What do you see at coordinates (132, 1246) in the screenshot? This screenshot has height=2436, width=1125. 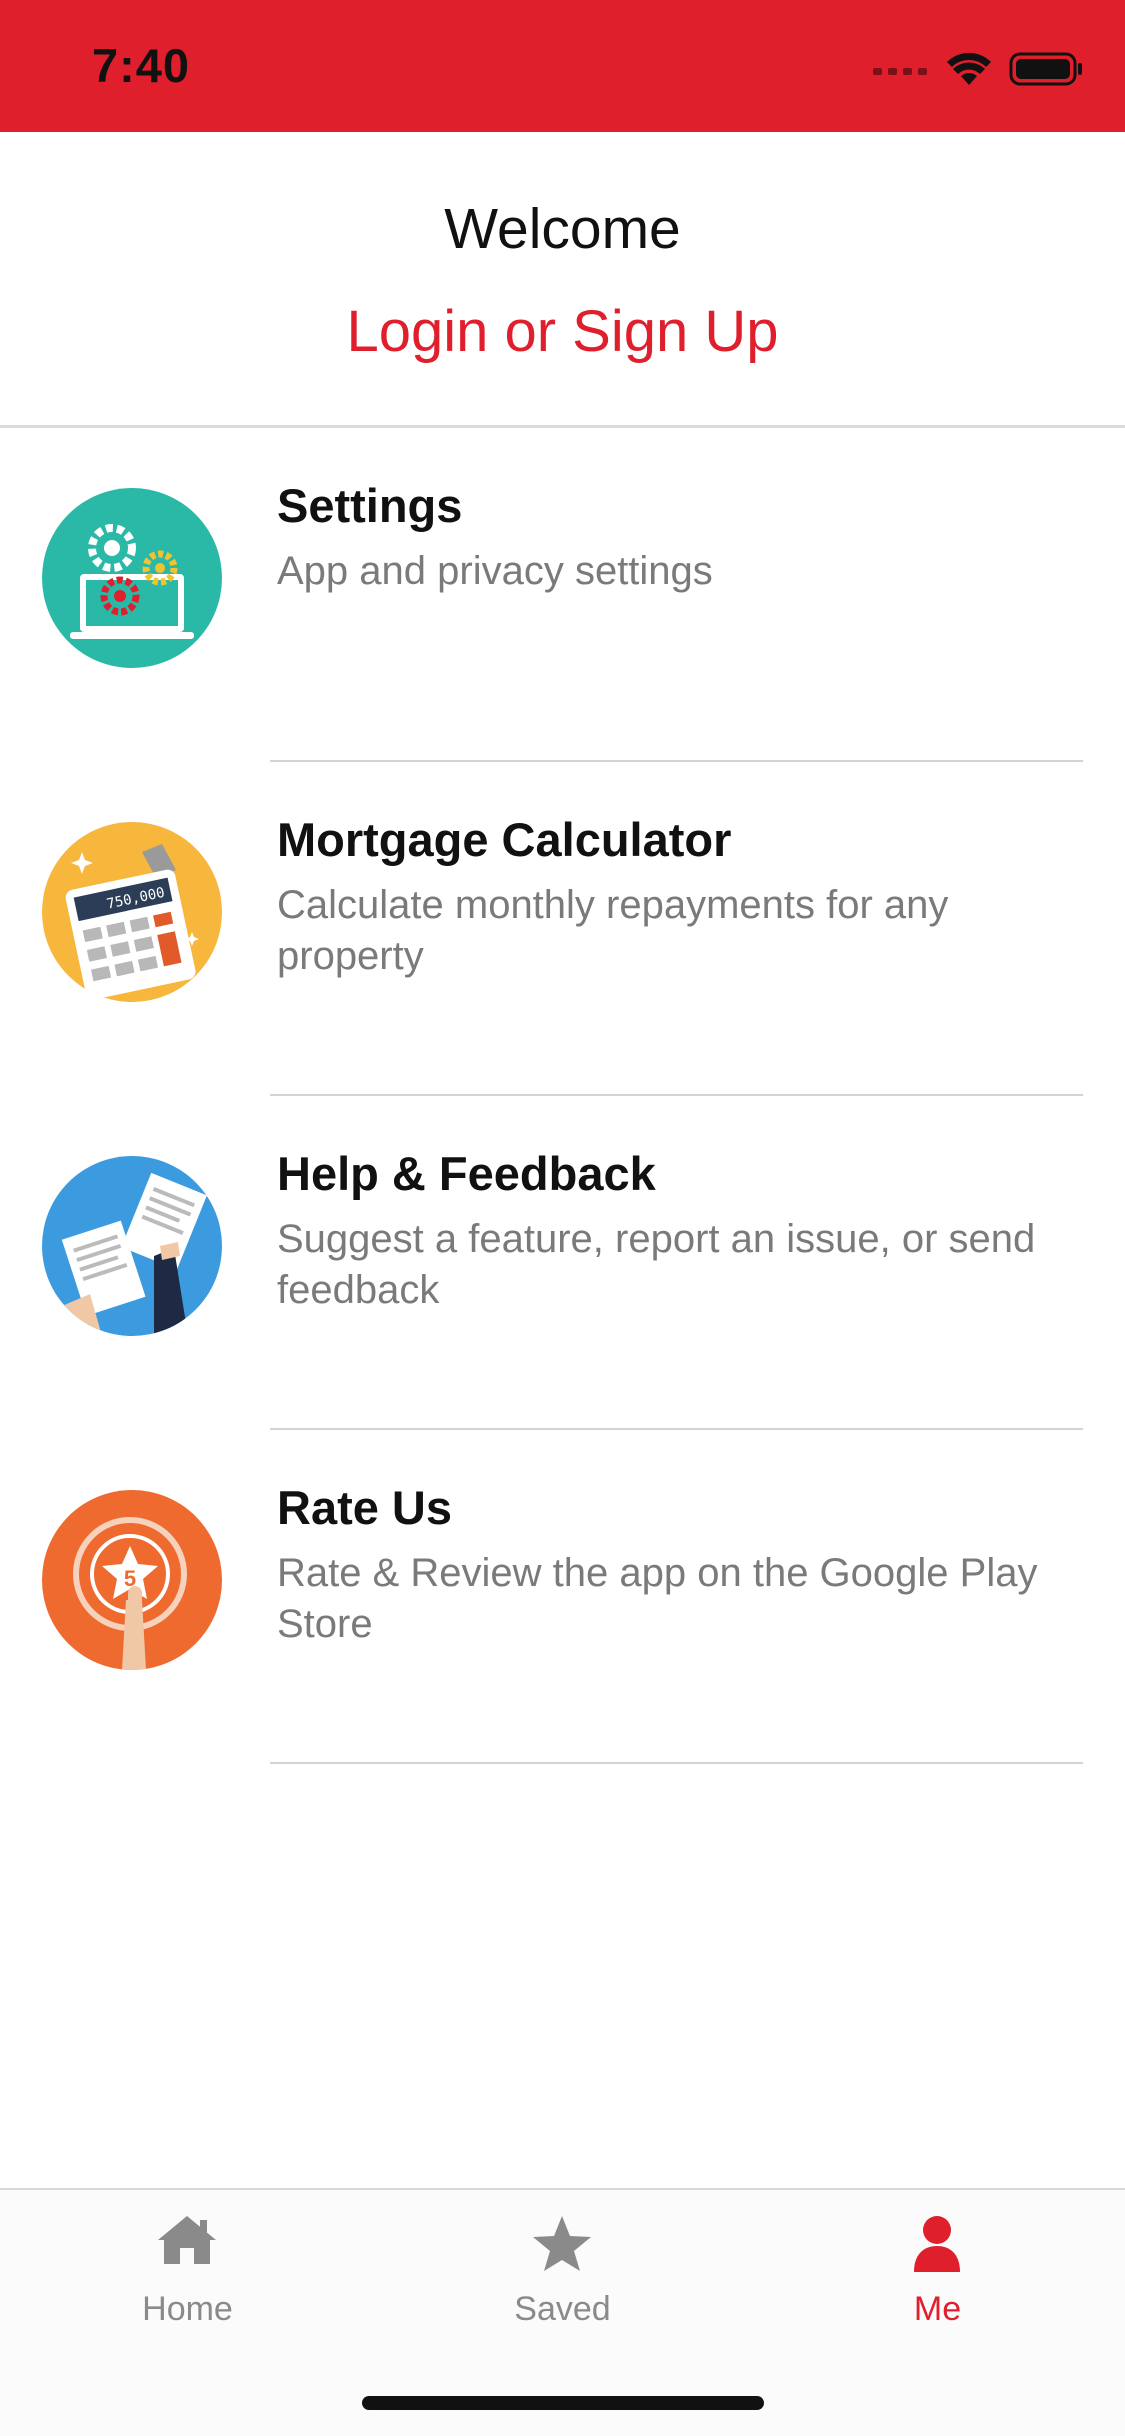 I see `feedback-papers-icon` at bounding box center [132, 1246].